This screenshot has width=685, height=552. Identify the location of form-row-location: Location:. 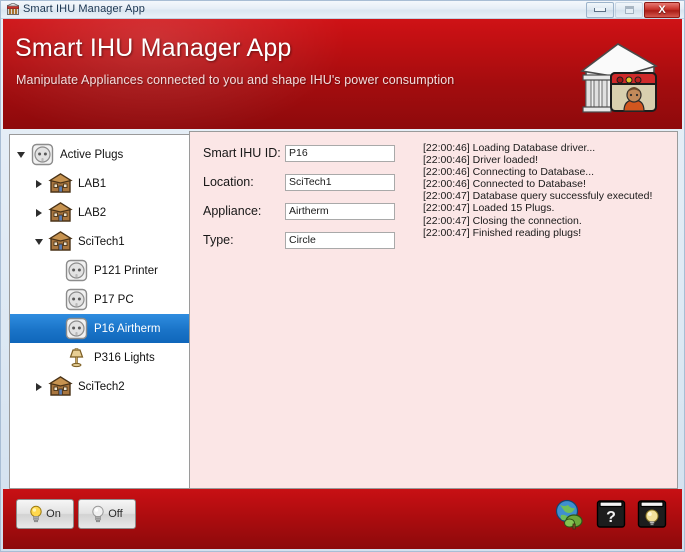
(299, 182).